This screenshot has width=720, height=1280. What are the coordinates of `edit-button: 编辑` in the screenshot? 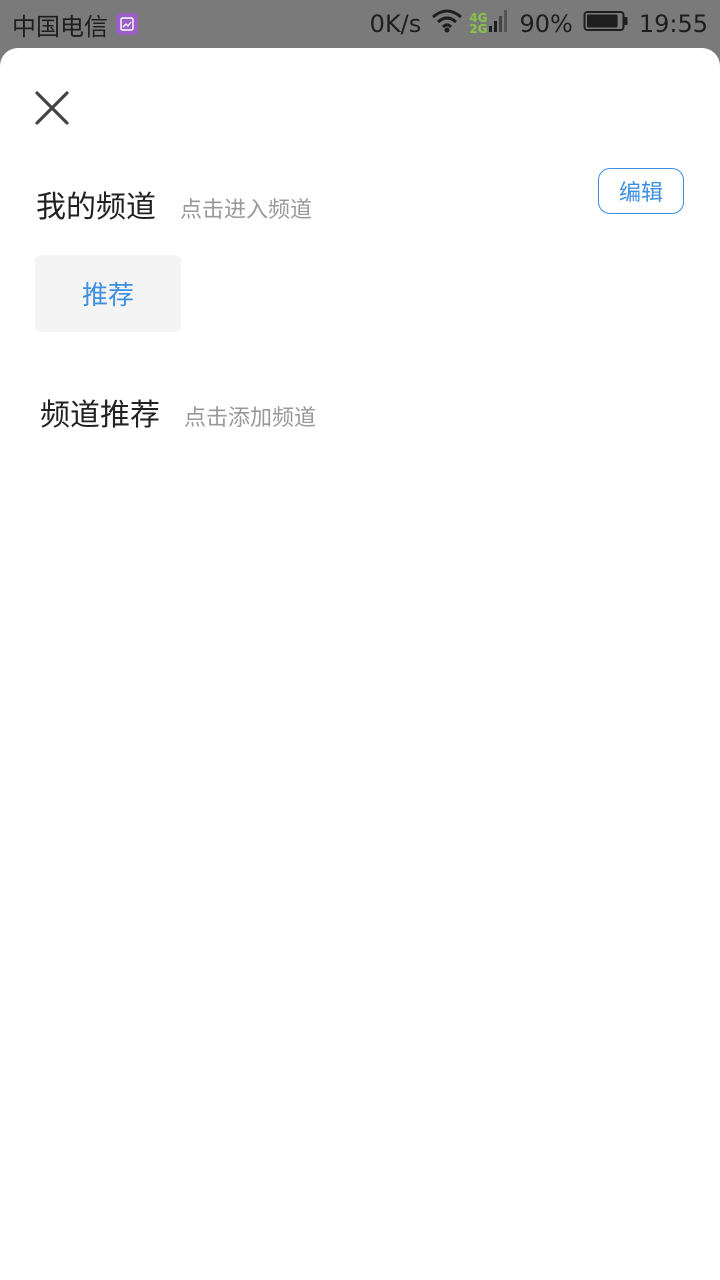 It's located at (641, 191).